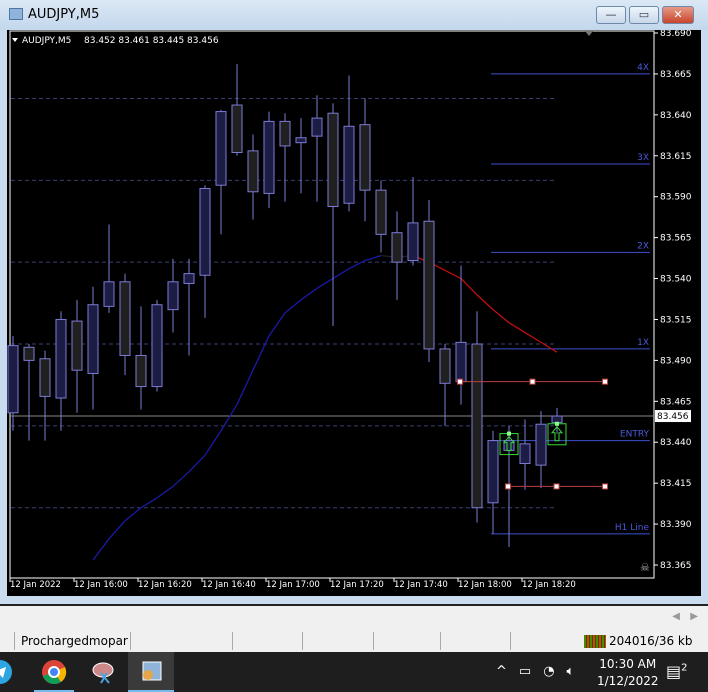  What do you see at coordinates (645, 567) in the screenshot?
I see `skull-icon: ☠` at bounding box center [645, 567].